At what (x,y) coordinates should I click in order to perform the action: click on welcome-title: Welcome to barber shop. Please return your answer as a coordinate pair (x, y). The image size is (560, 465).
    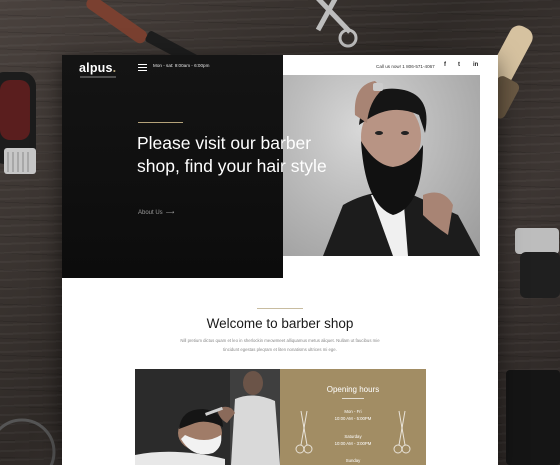
    Looking at the image, I should click on (280, 323).